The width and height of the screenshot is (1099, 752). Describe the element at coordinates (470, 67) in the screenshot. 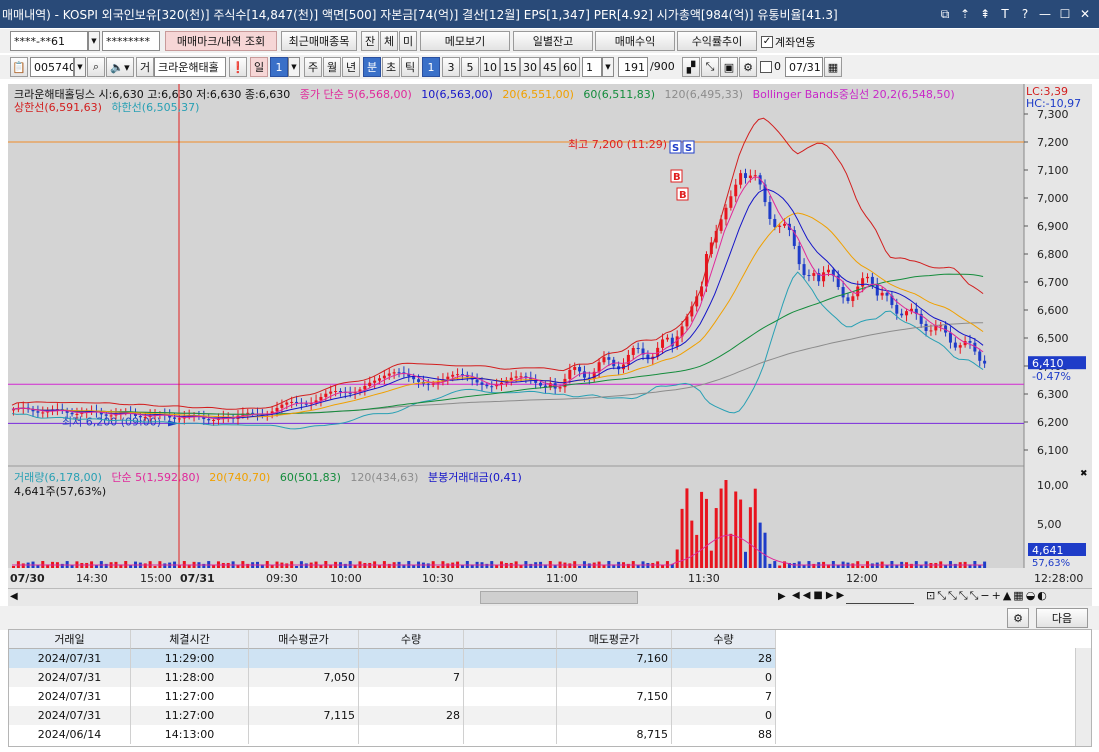

I see `interval-5-button: 5` at that location.